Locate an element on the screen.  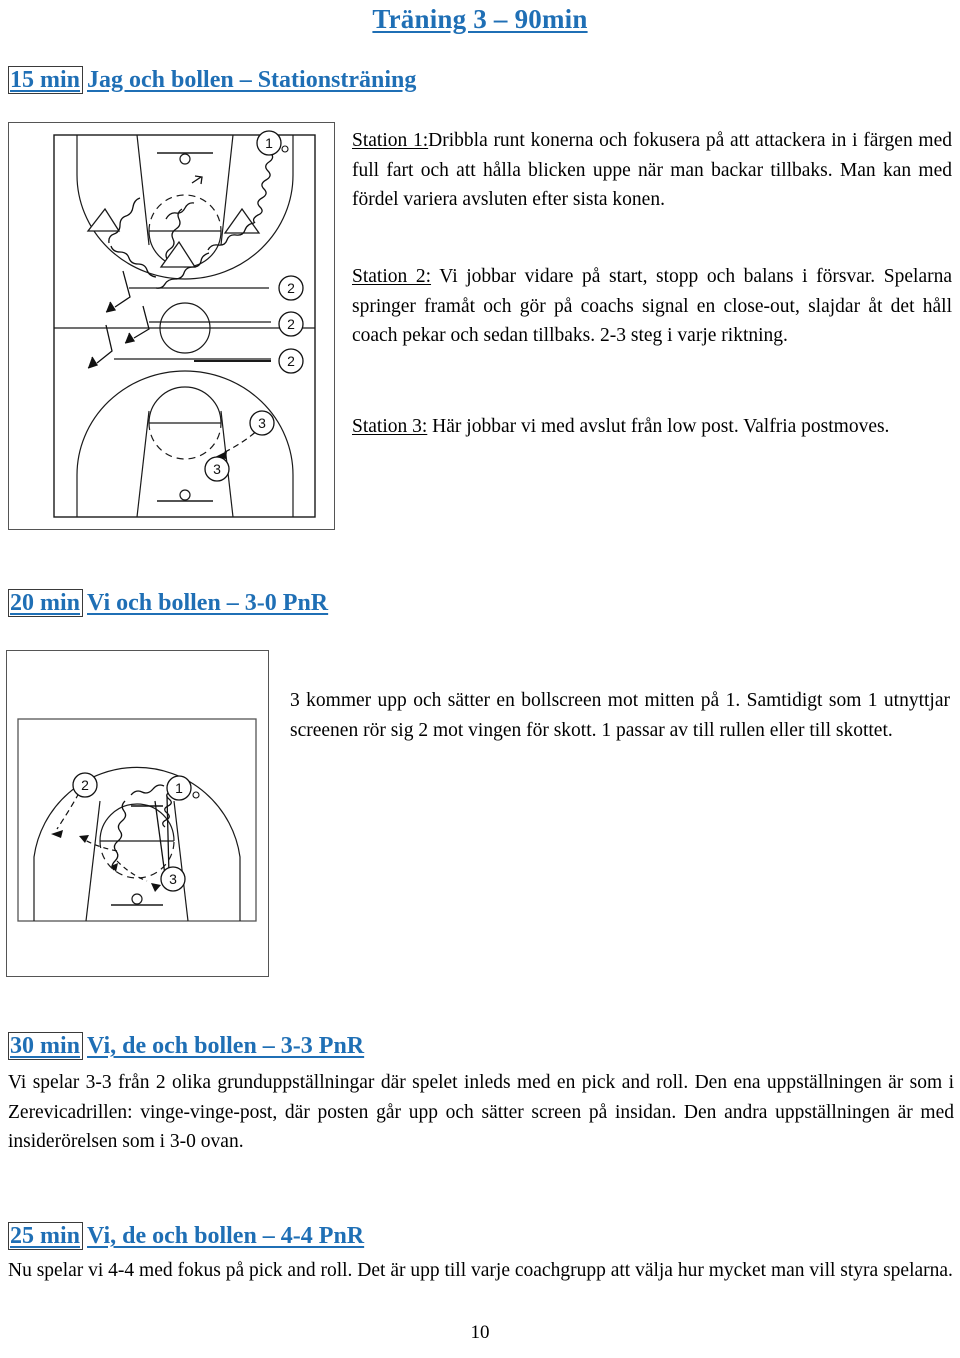
section-heading-station-training: 15 min Jag och bollen – Stationsträning is located at coordinates (212, 80).